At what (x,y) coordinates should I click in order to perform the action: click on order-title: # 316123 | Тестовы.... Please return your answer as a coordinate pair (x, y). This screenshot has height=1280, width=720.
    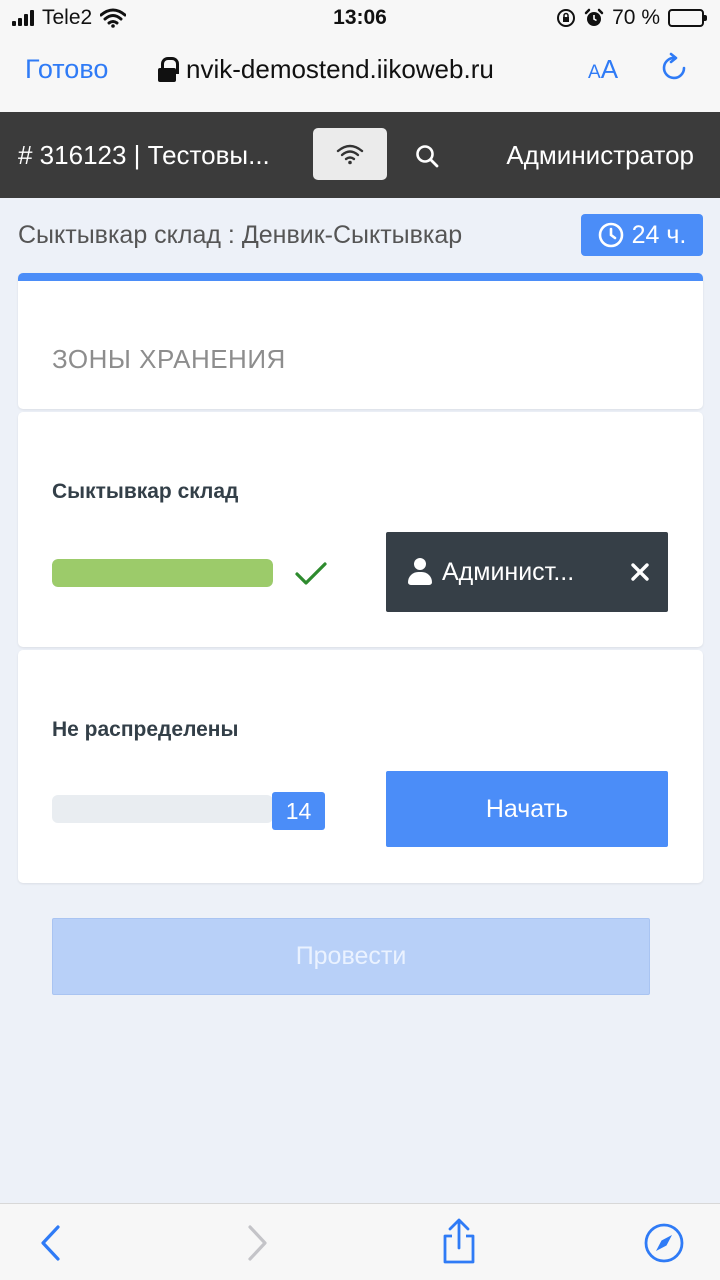
    Looking at the image, I should click on (160, 155).